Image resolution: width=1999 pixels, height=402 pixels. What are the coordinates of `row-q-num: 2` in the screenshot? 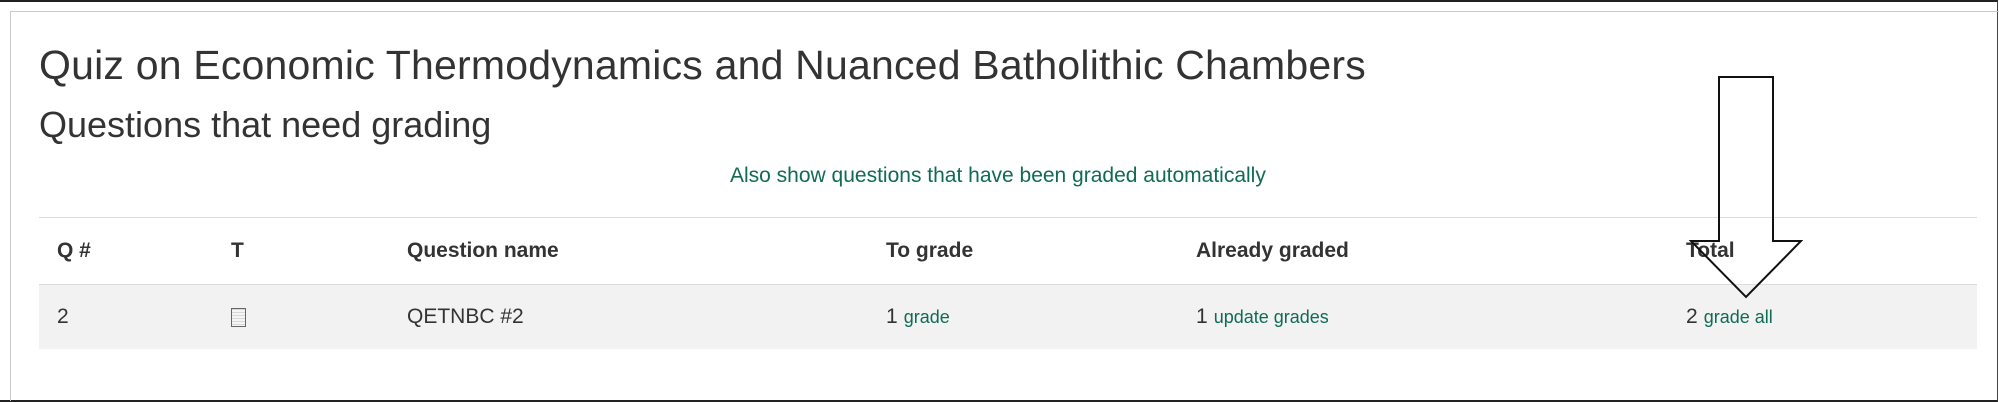 It's located at (63, 316).